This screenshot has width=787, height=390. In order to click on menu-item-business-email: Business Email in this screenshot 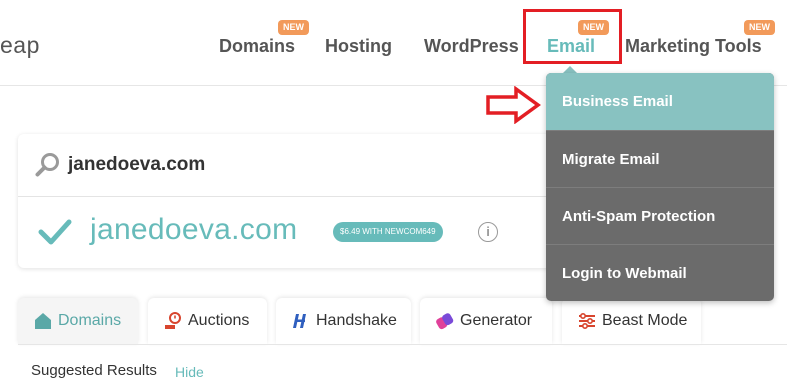, I will do `click(660, 101)`.